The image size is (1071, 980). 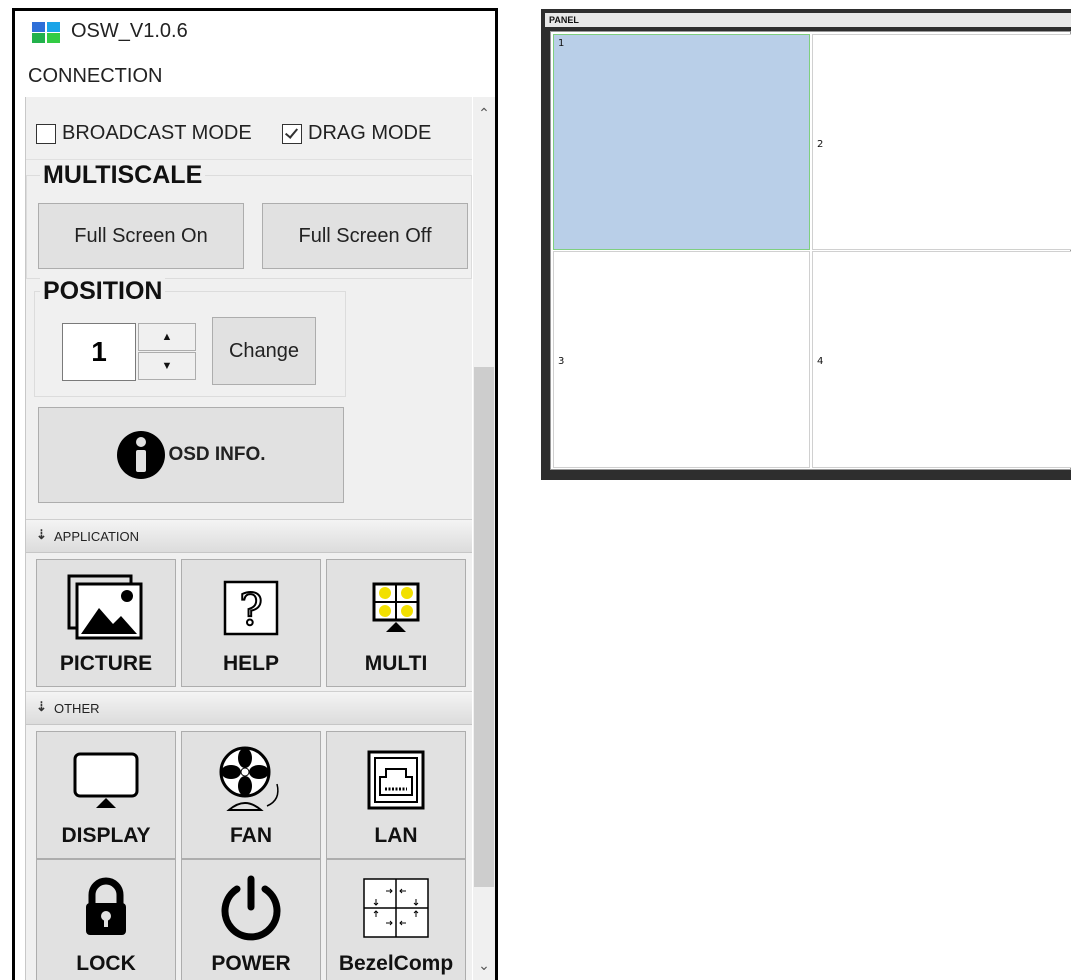 What do you see at coordinates (484, 967) in the screenshot?
I see `chevron-down-icon: ⌄` at bounding box center [484, 967].